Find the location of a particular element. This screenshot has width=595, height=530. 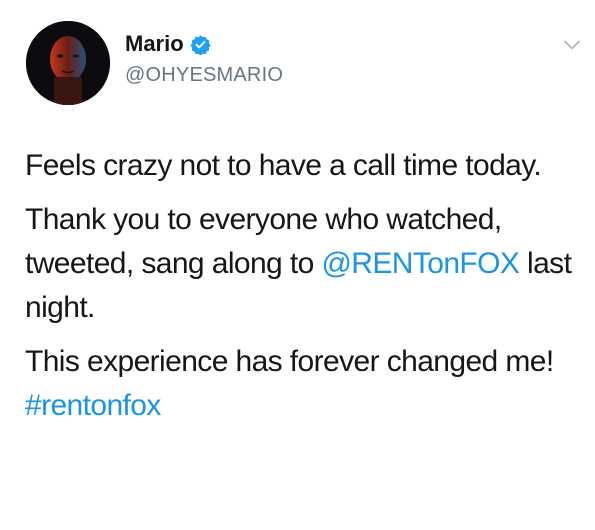

chevron-down-icon is located at coordinates (572, 45).